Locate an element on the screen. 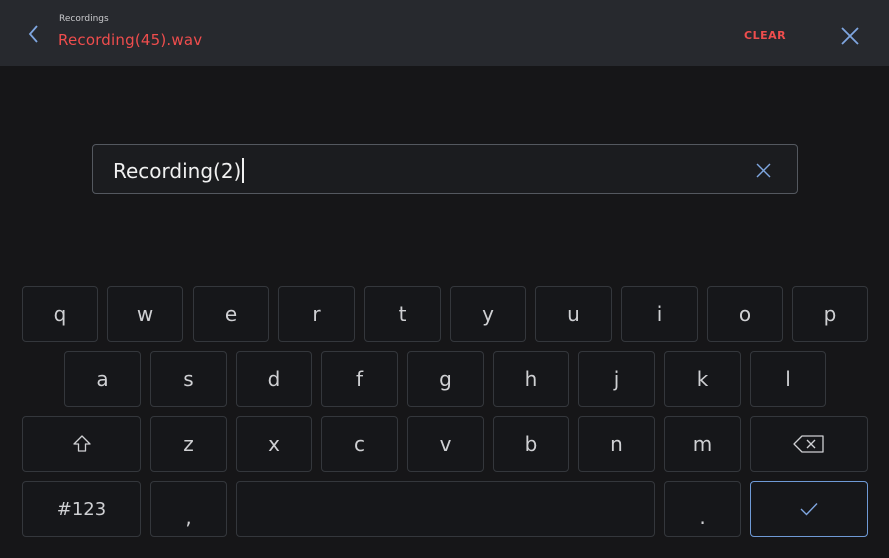 The height and width of the screenshot is (558, 889). key-period: . is located at coordinates (702, 509).